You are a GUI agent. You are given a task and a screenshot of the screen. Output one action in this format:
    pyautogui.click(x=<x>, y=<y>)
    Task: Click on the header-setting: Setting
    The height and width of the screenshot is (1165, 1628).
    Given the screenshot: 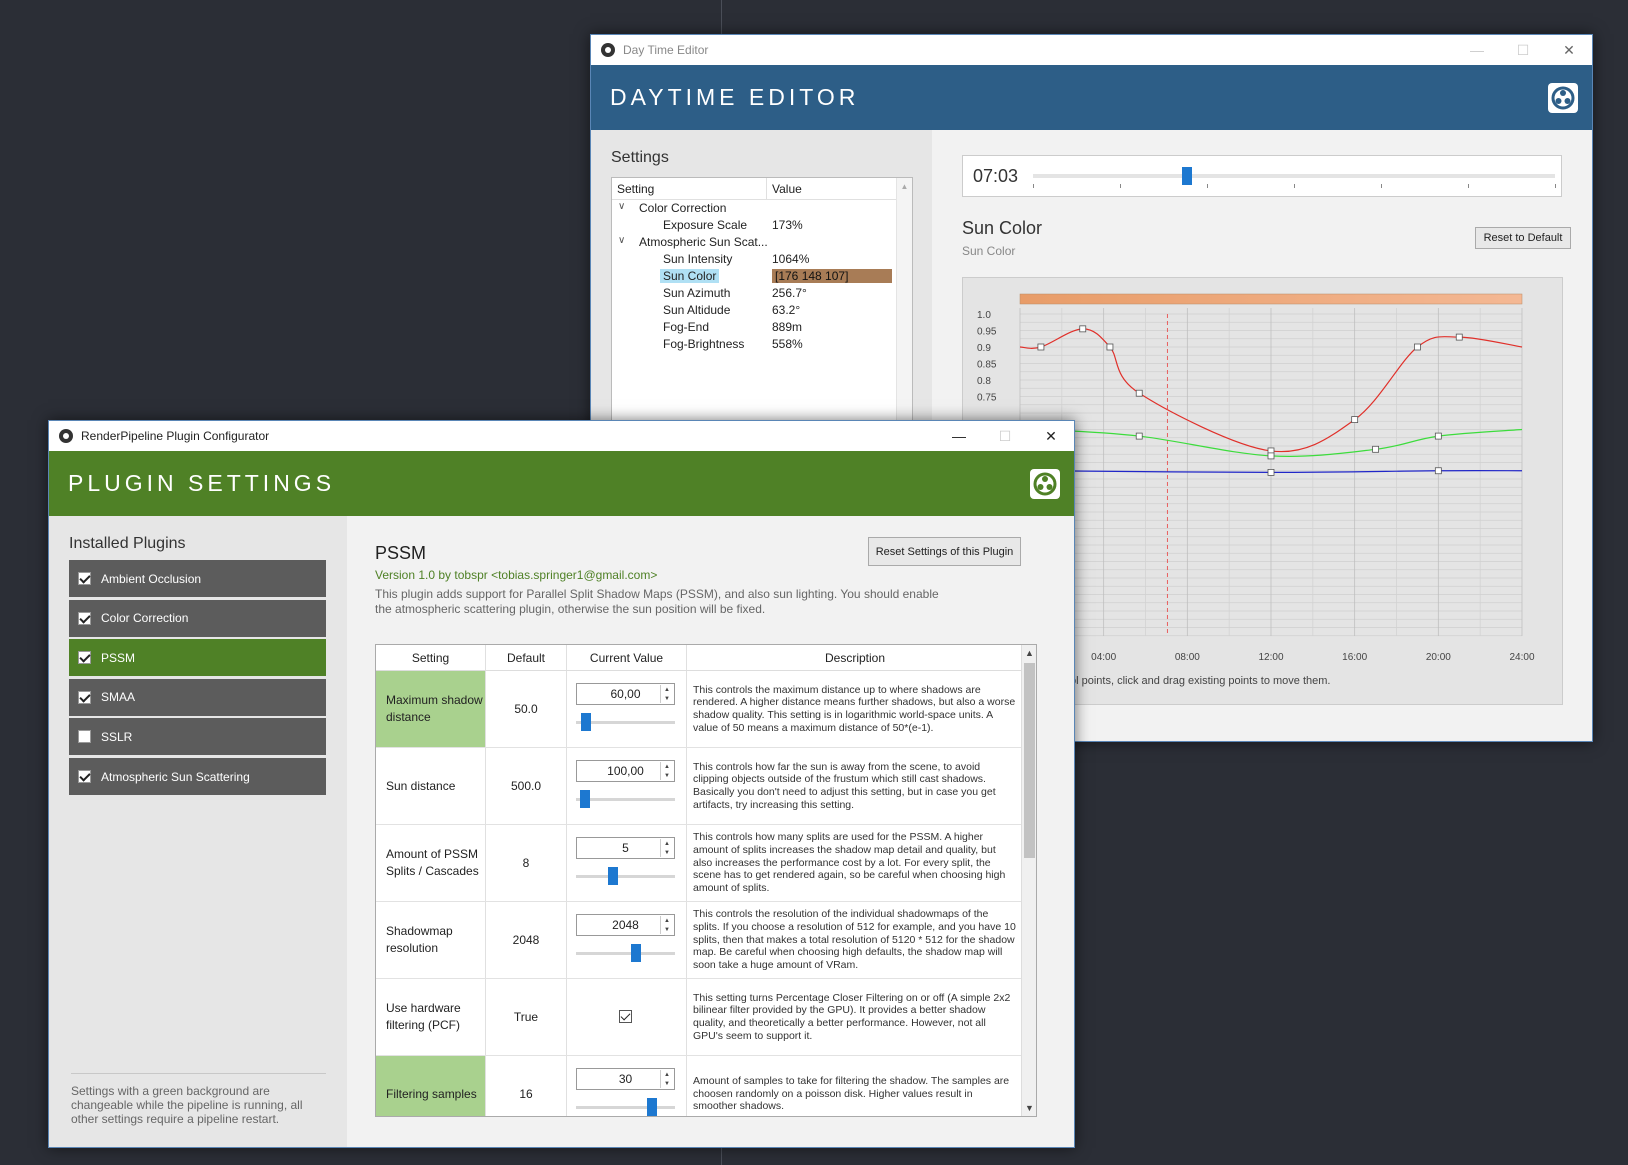 What is the action you would take?
    pyautogui.click(x=431, y=657)
    